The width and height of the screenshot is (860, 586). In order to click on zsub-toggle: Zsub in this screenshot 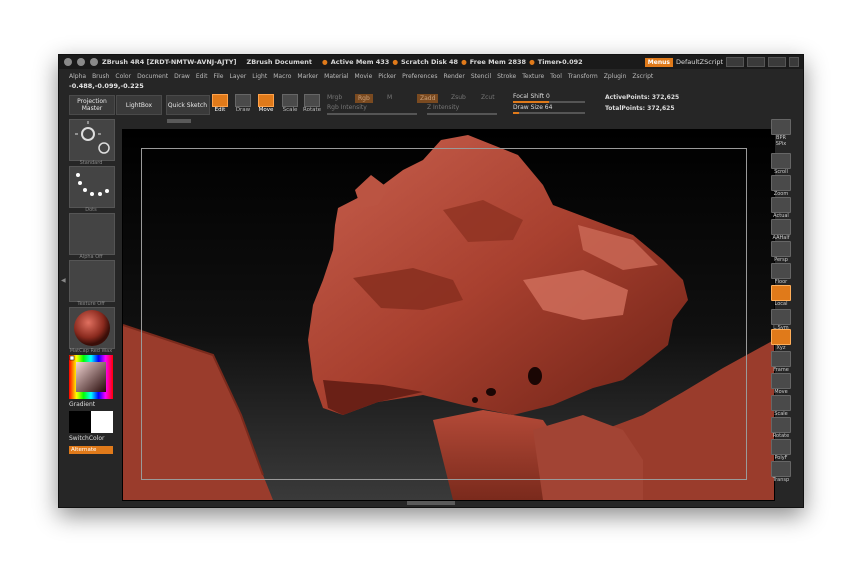, I will do `click(458, 97)`.